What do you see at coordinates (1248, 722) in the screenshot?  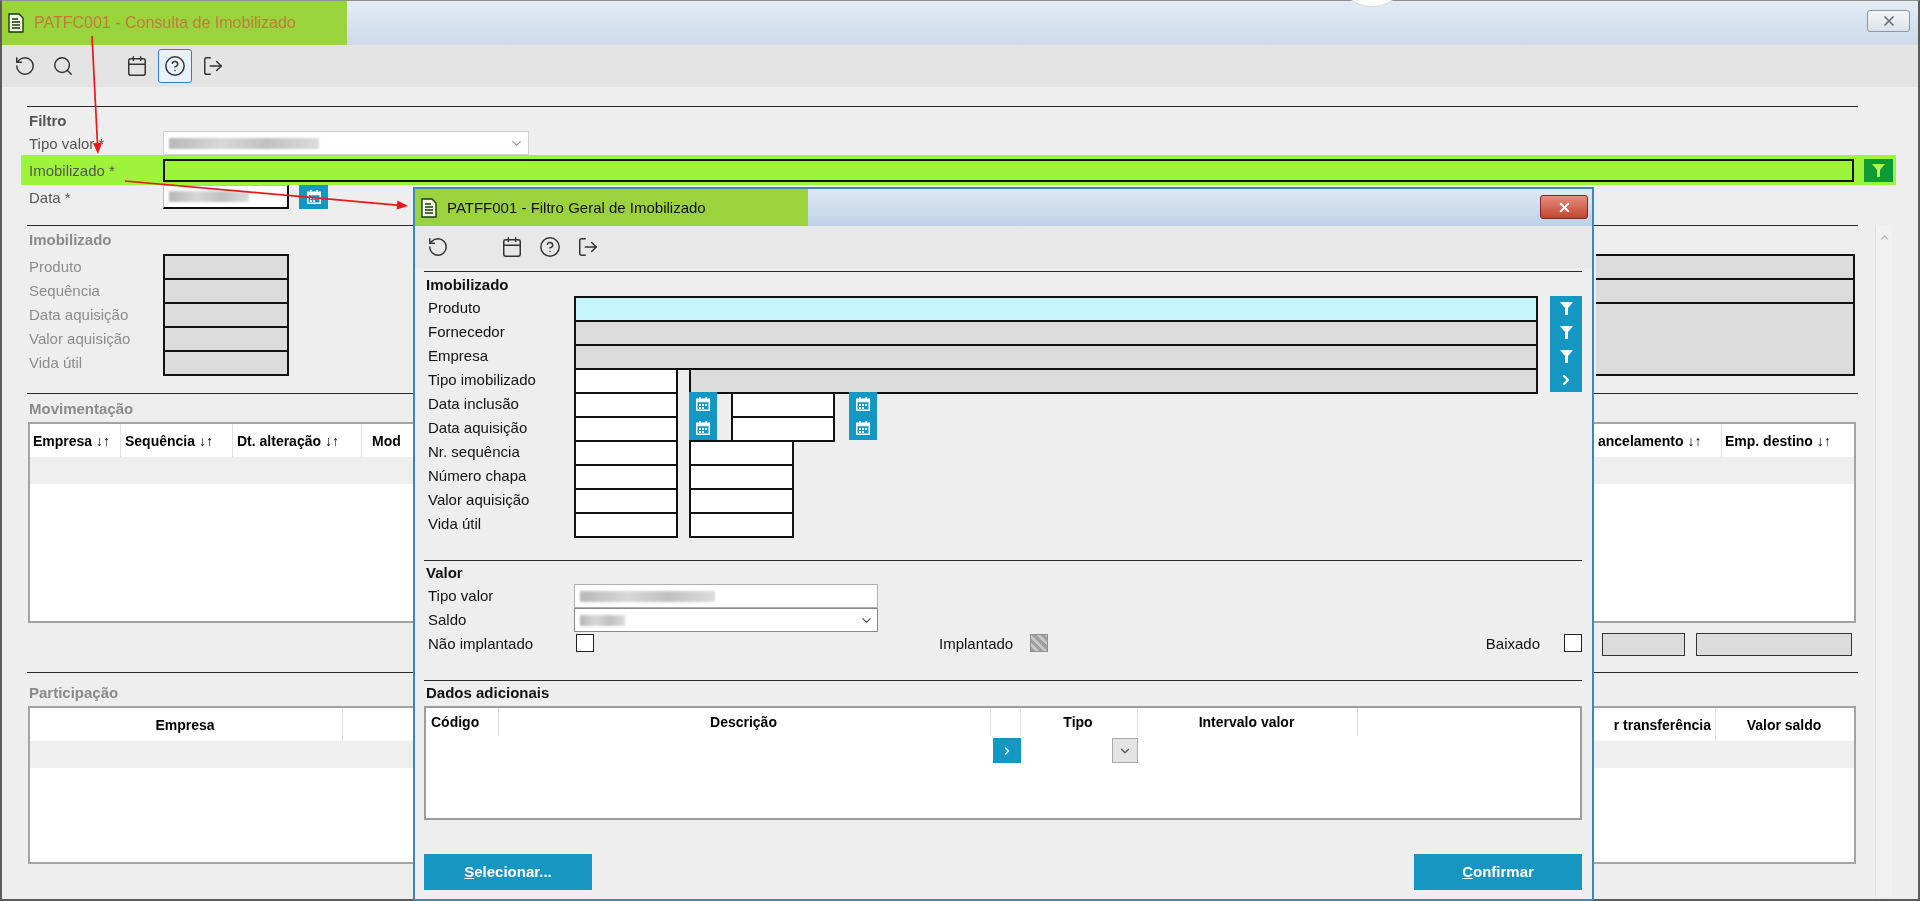 I see `column-header: Intervalo valor` at bounding box center [1248, 722].